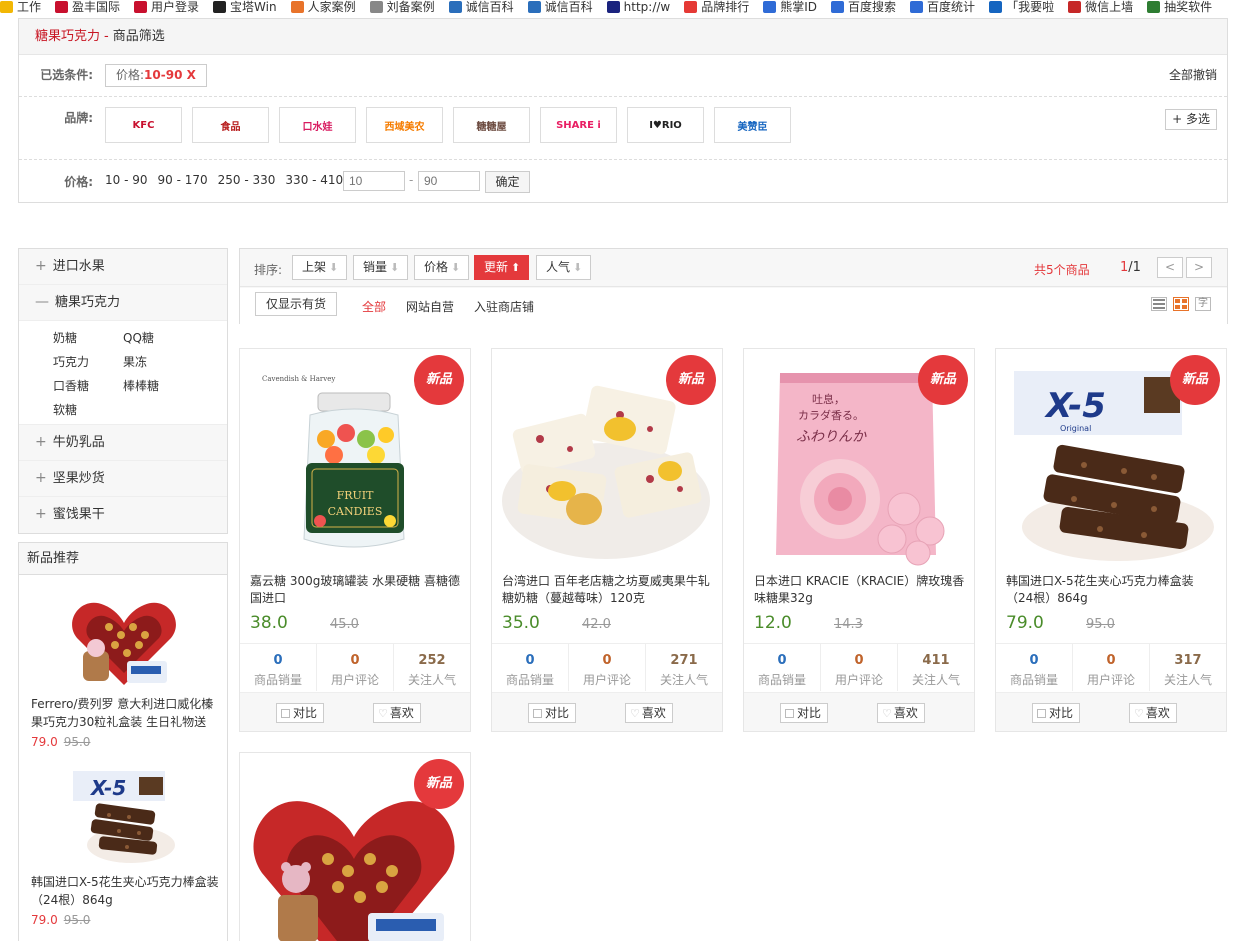 This screenshot has height=941, width=1260. What do you see at coordinates (1188, 667) in the screenshot?
I see `popularity-stat: 317 关注人气` at bounding box center [1188, 667].